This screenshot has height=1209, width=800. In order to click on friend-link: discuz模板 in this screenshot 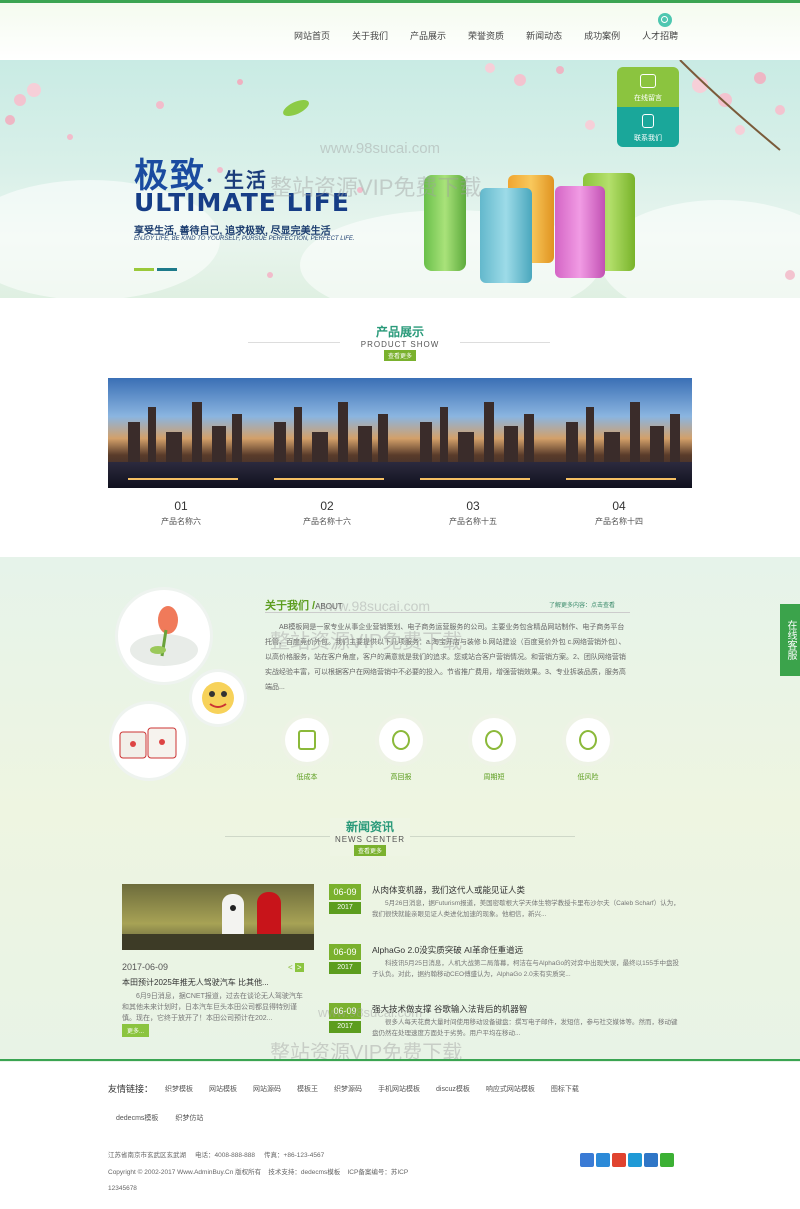, I will do `click(453, 1089)`.